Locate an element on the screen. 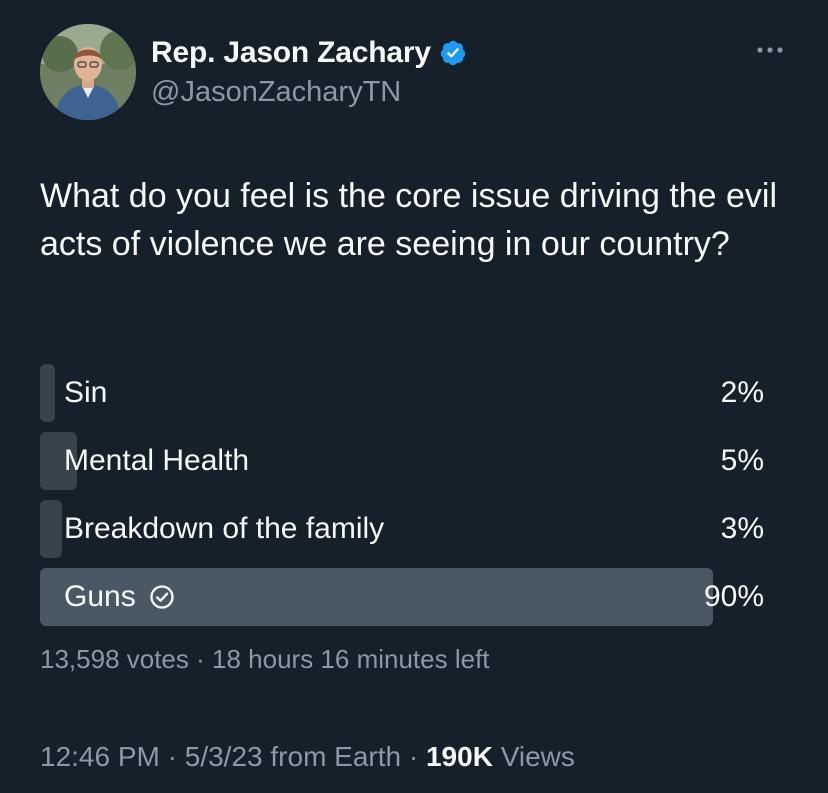  poll-option-percent: 90% is located at coordinates (733, 596).